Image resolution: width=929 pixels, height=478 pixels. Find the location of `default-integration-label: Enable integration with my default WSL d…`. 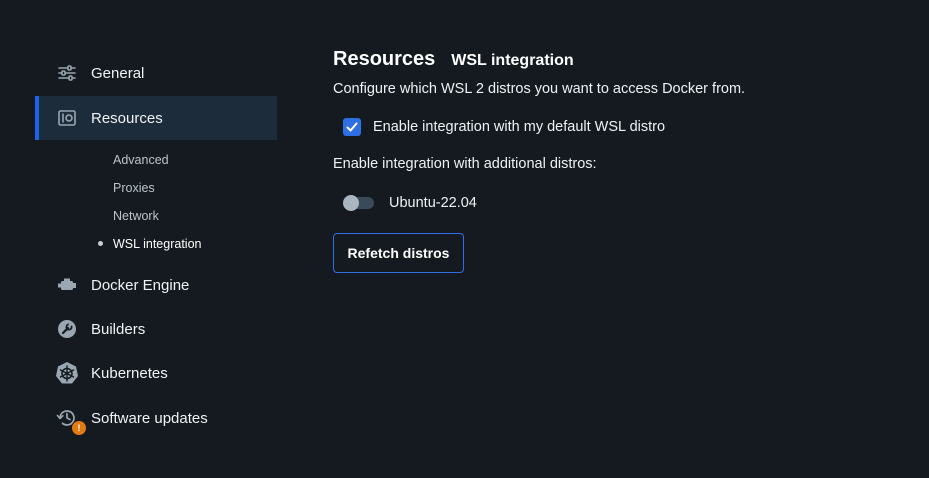

default-integration-label: Enable integration with my default WSL d… is located at coordinates (519, 127).